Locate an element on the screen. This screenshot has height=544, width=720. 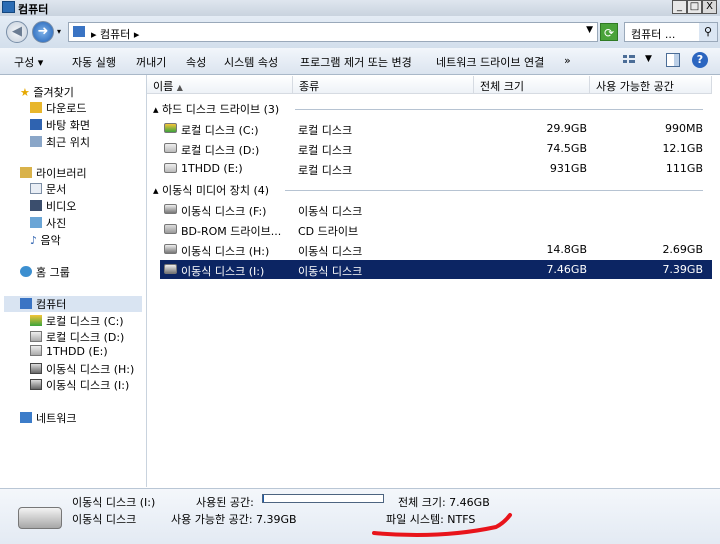
nav-drive-d: 로컬 디스크 (D:) is located at coordinates (77, 337).